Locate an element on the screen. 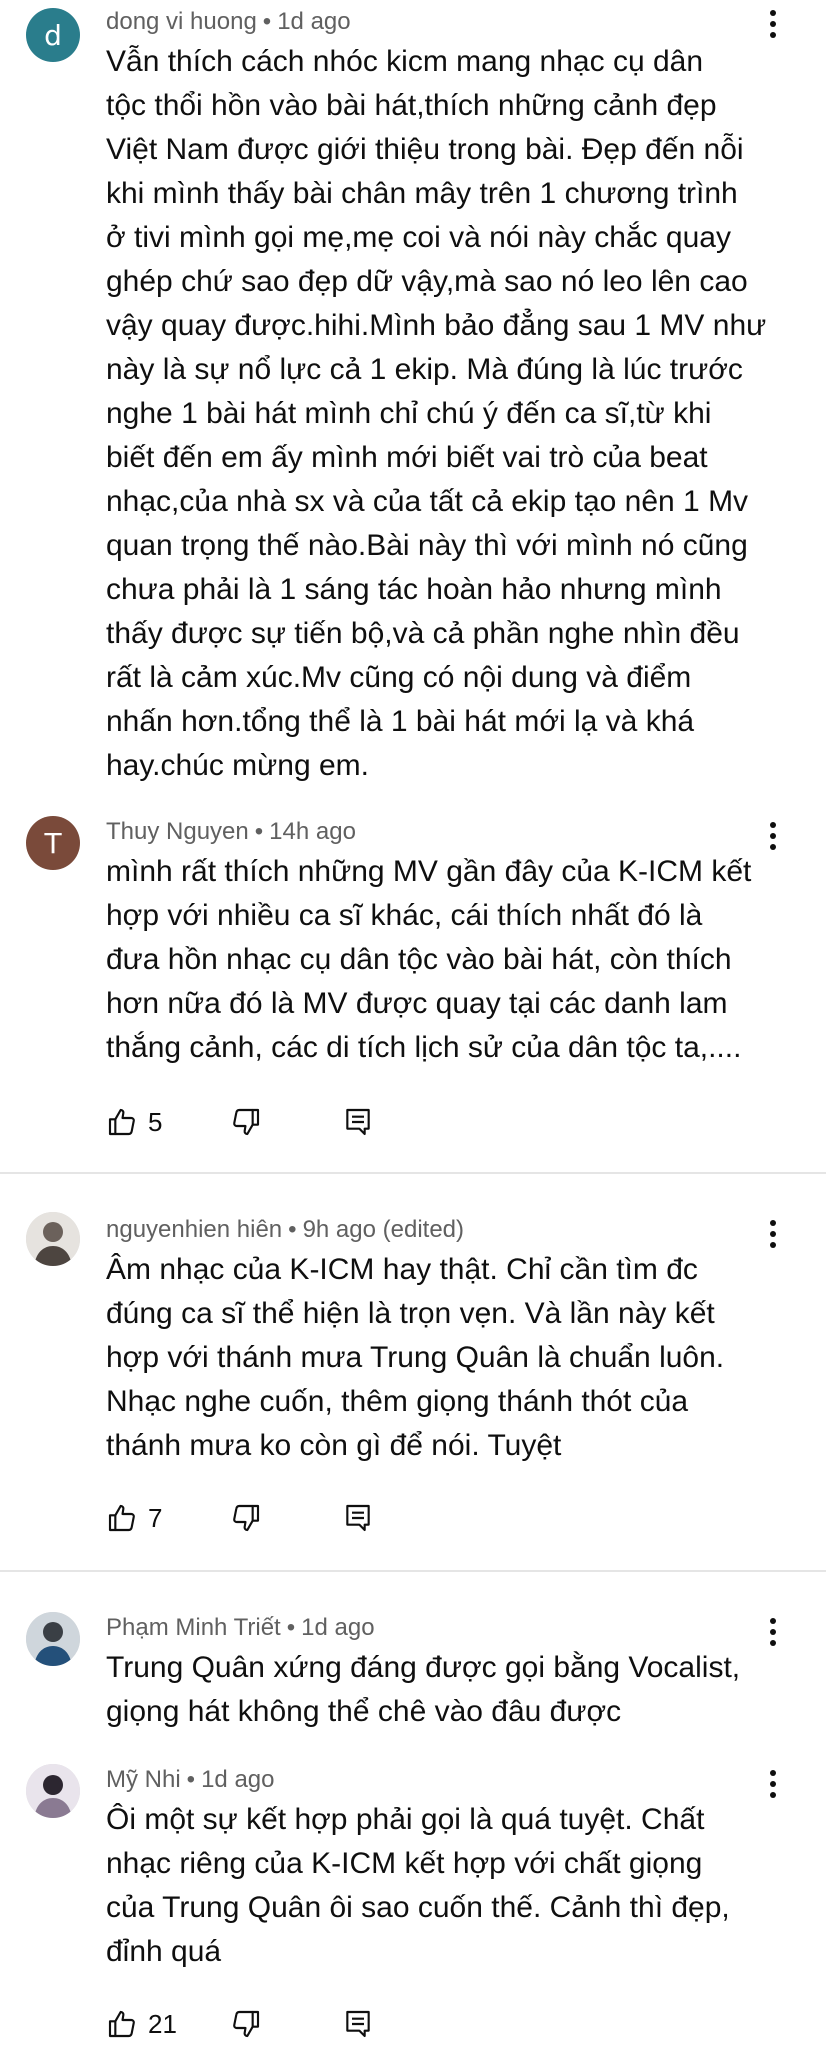  comment-time: 14h ago is located at coordinates (312, 831).